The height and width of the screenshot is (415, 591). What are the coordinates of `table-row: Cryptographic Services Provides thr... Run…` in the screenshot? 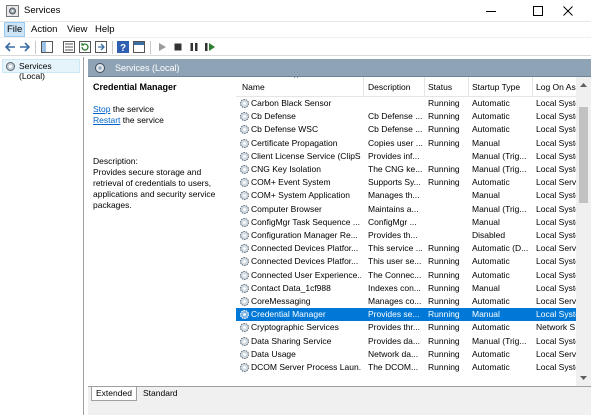 It's located at (406, 327).